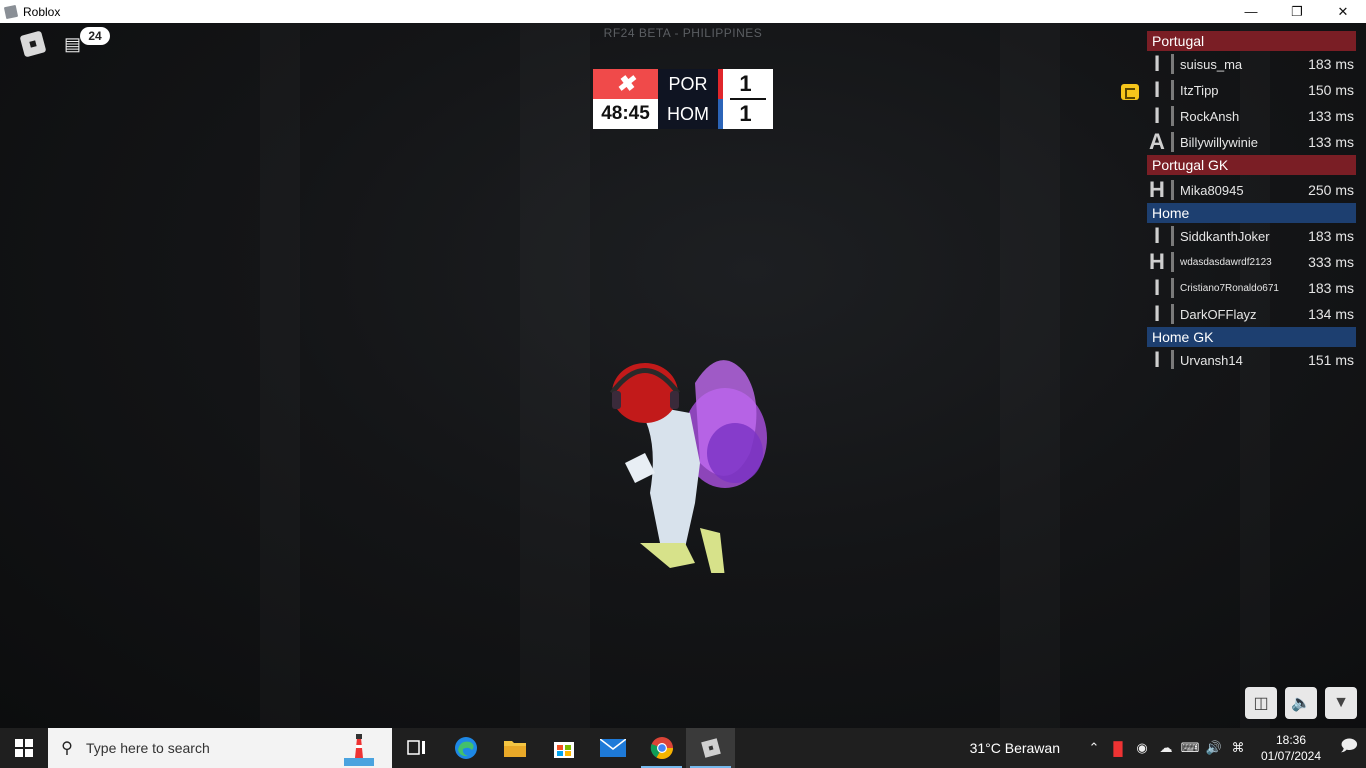 The width and height of the screenshot is (1366, 768). I want to click on player-row: A Billywillywinie 133 ms, so click(1251, 142).